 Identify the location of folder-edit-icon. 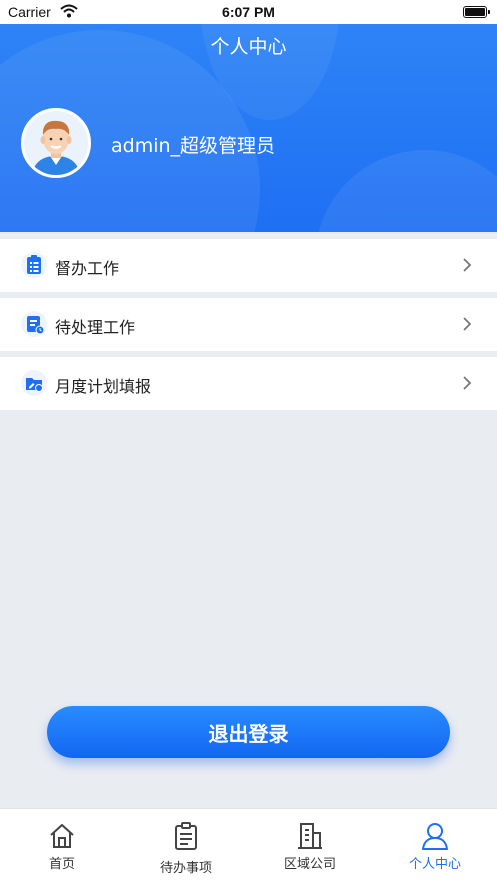
(34, 383).